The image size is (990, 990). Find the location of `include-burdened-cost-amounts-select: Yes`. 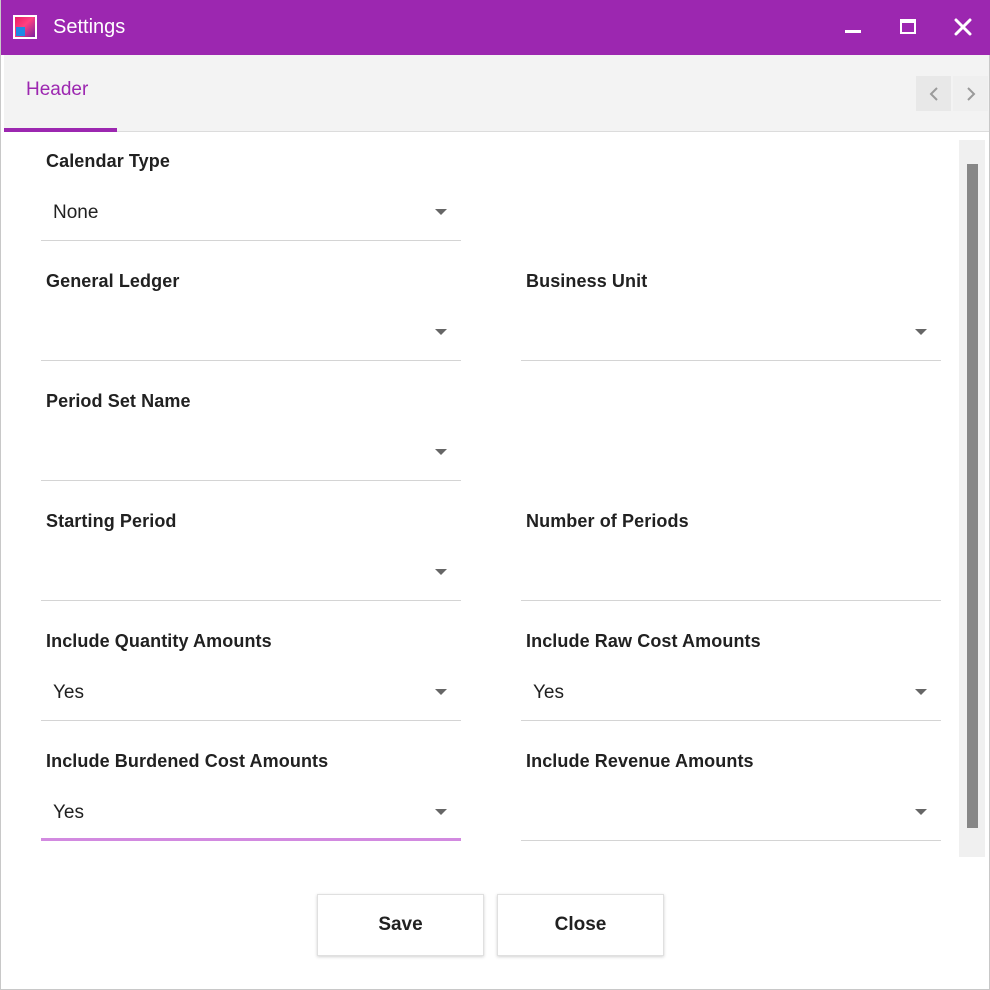

include-burdened-cost-amounts-select: Yes is located at coordinates (251, 813).